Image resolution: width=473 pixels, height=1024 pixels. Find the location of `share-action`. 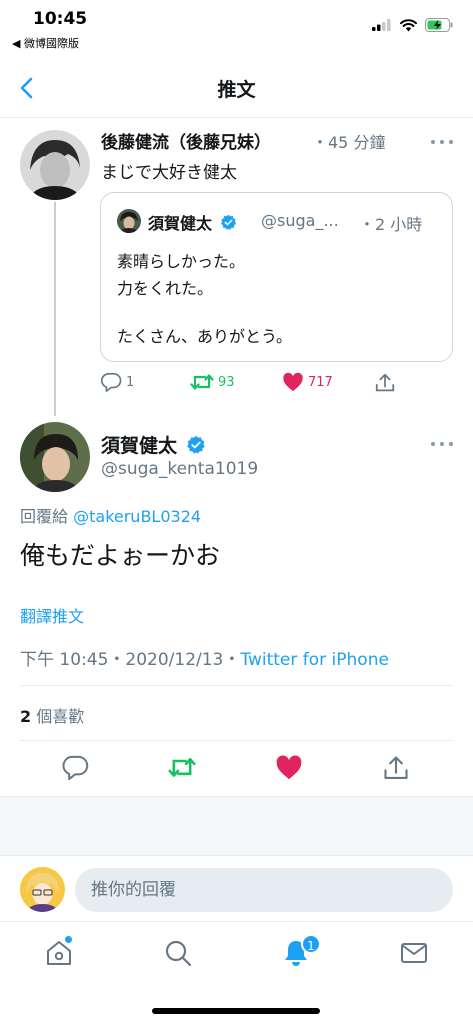

share-action is located at coordinates (385, 383).